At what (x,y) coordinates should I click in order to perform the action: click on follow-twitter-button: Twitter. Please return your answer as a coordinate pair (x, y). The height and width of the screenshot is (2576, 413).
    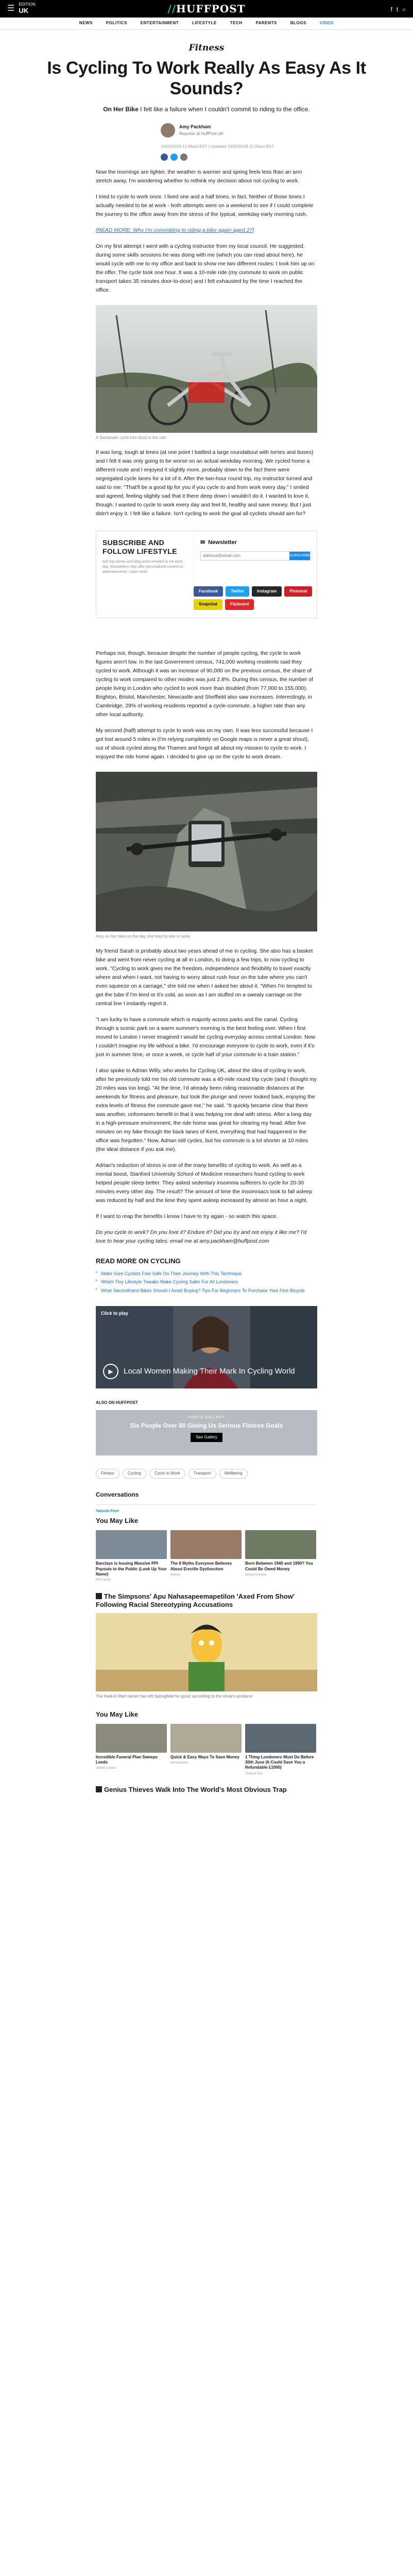
    Looking at the image, I should click on (237, 591).